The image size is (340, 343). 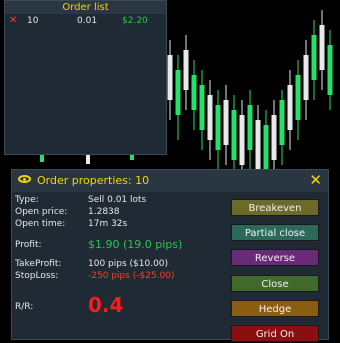 I want to click on open-time-label: Open time:, so click(x=40, y=224).